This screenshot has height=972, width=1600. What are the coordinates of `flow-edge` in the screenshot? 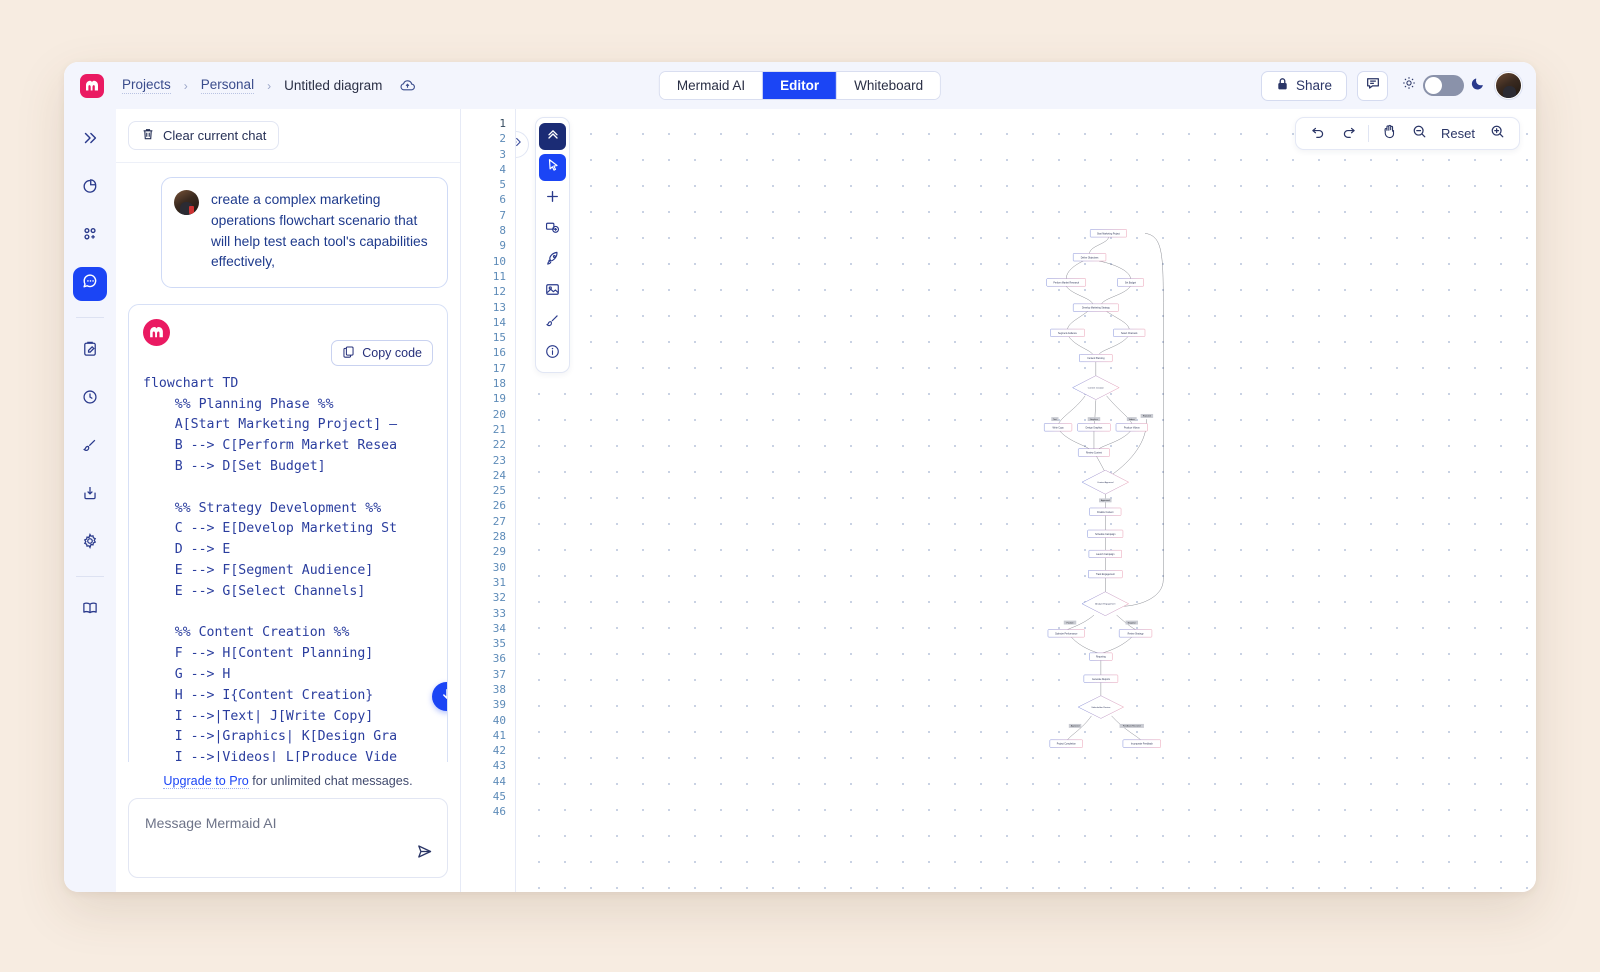 It's located at (1074, 440).